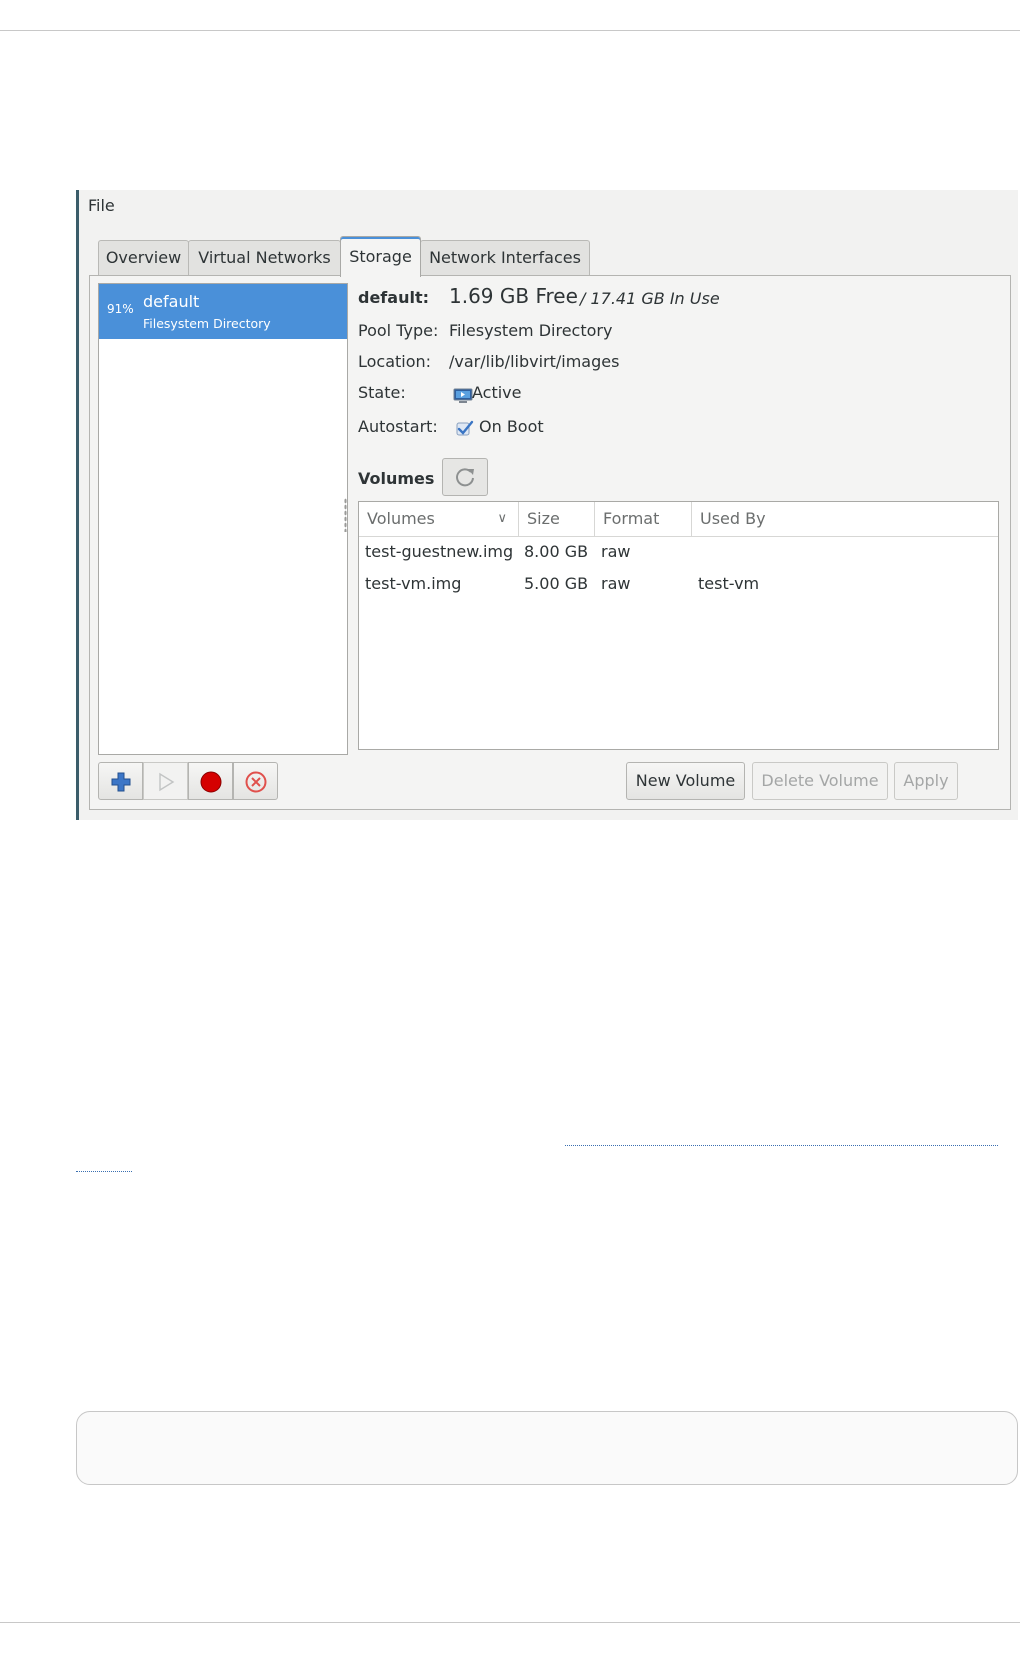 The width and height of the screenshot is (1020, 1656). Describe the element at coordinates (547, 1448) in the screenshot. I see `code-block` at that location.